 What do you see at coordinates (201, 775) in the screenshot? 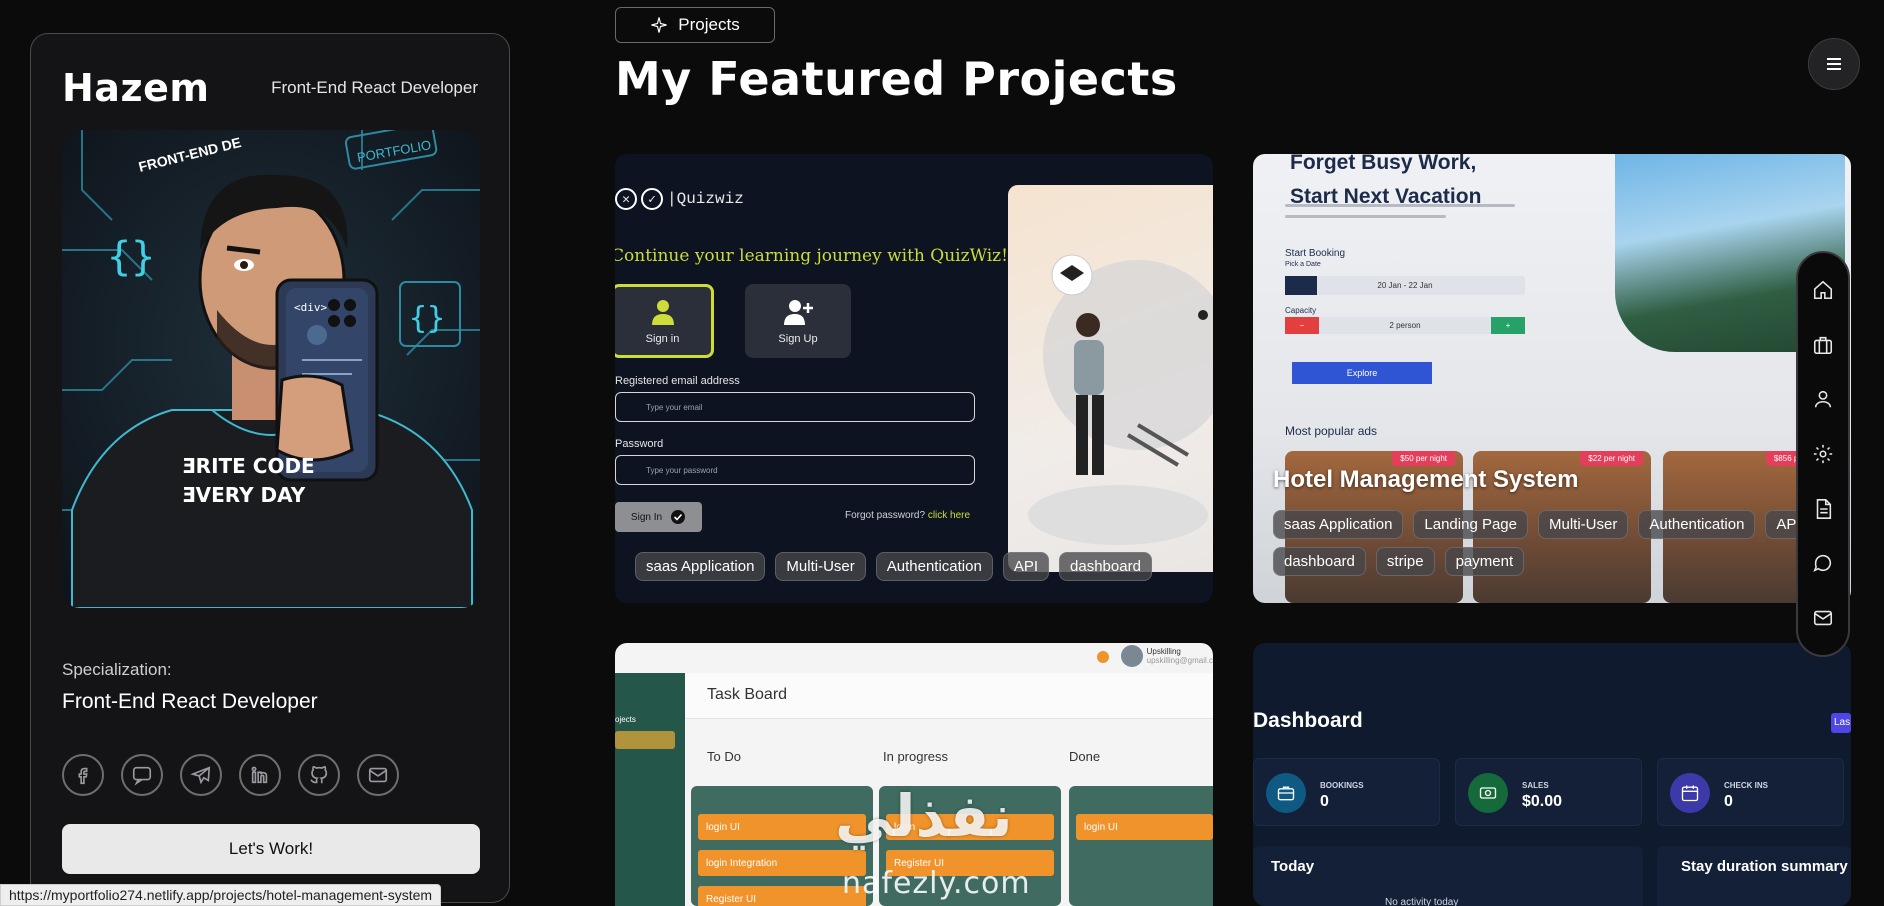
I see `telegram-link` at bounding box center [201, 775].